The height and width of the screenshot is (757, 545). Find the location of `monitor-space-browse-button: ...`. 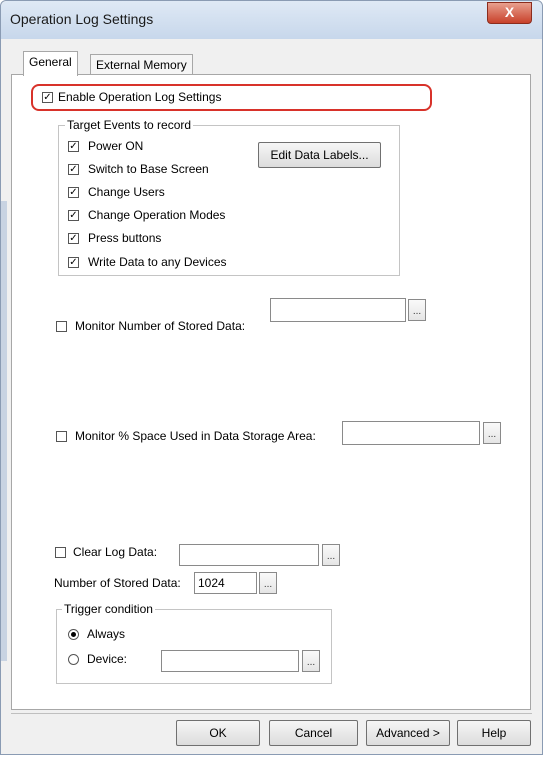

monitor-space-browse-button: ... is located at coordinates (492, 433).